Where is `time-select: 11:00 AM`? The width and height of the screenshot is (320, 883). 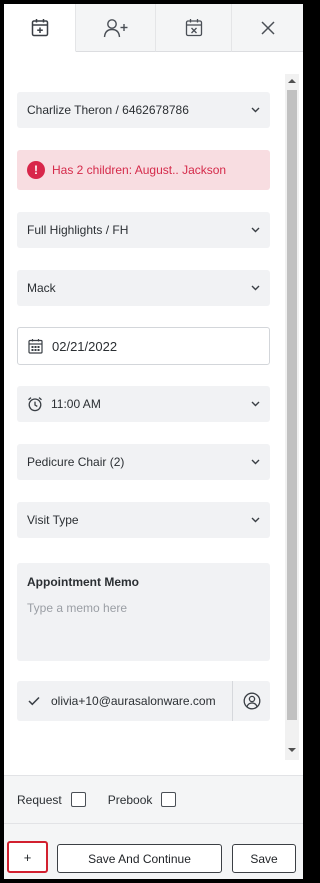 time-select: 11:00 AM is located at coordinates (143, 404).